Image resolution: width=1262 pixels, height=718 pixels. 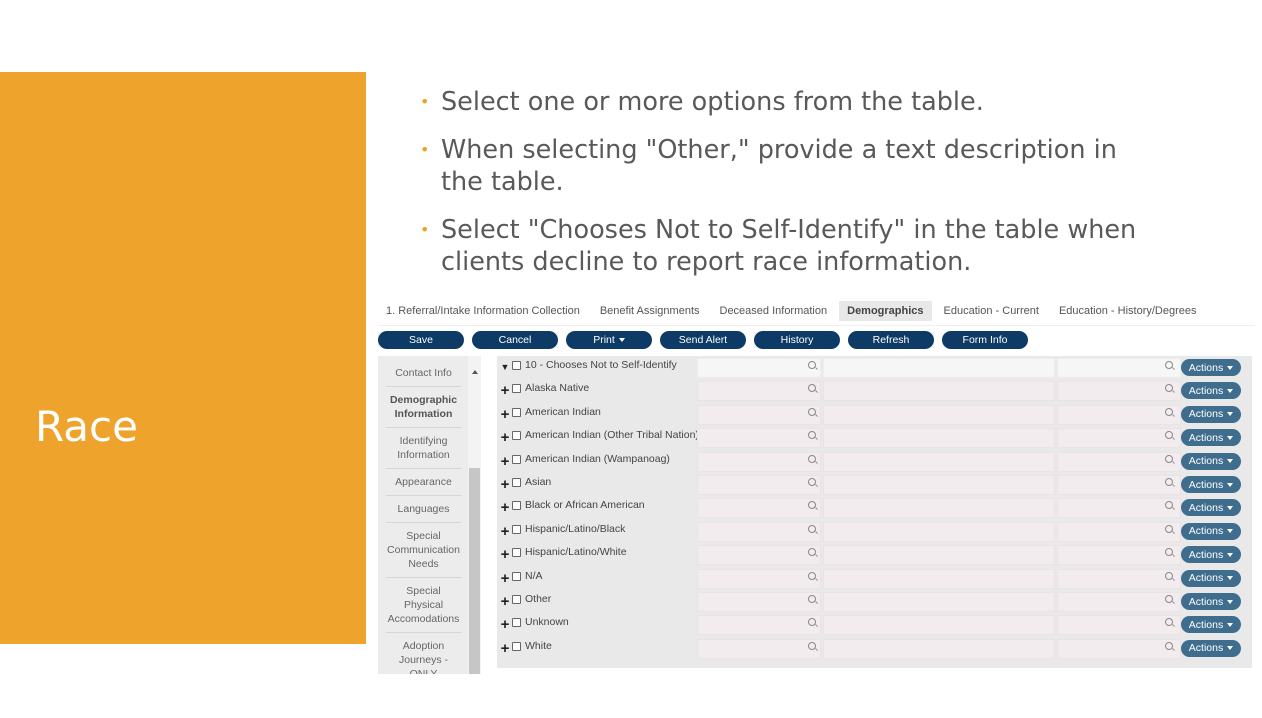 I want to click on sidebar-item-languages: Languages, so click(x=423, y=509).